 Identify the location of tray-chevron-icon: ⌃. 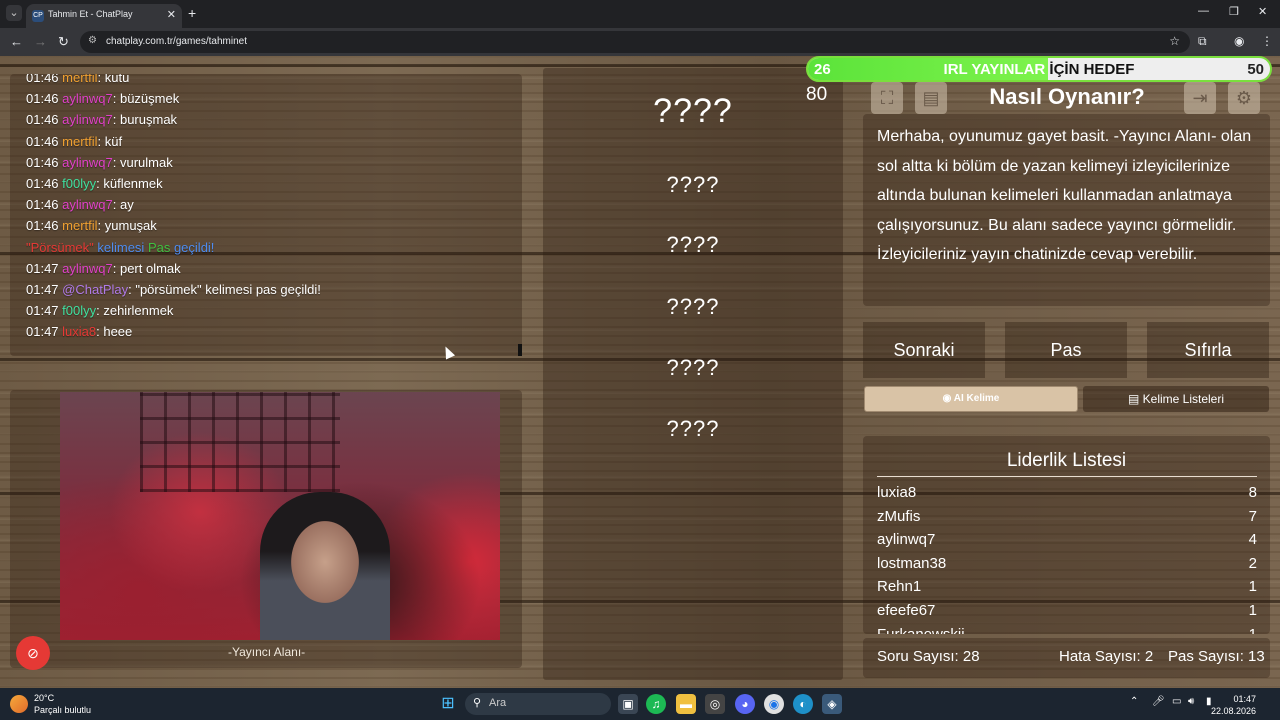
(1134, 701).